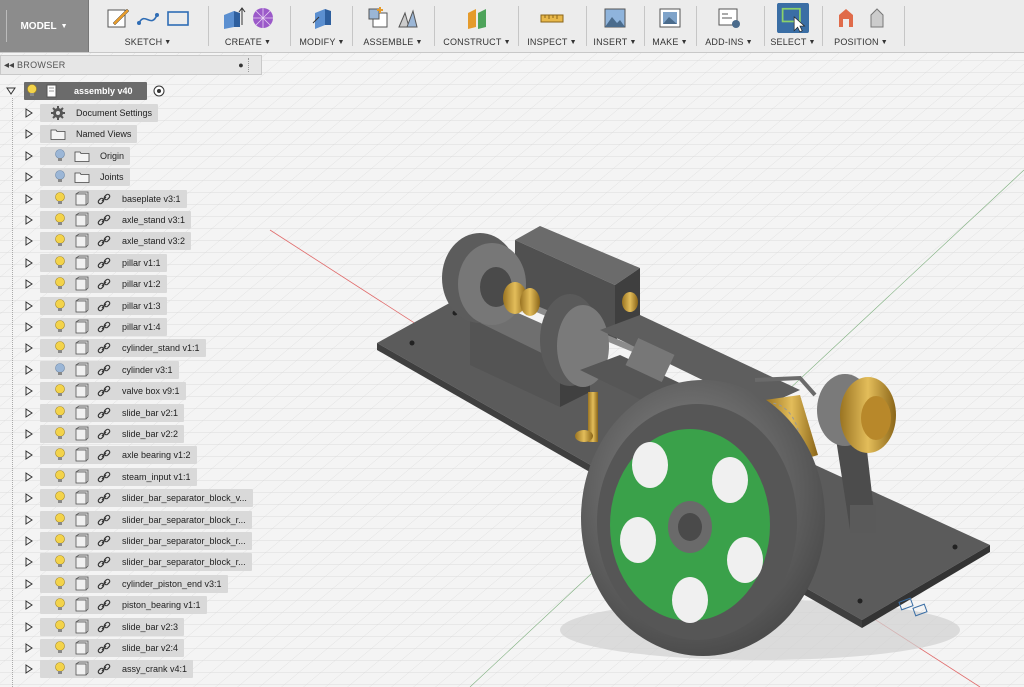 The height and width of the screenshot is (687, 1024). Describe the element at coordinates (118, 455) in the screenshot. I see `tree-item-chip: axle bearing v1:2` at that location.